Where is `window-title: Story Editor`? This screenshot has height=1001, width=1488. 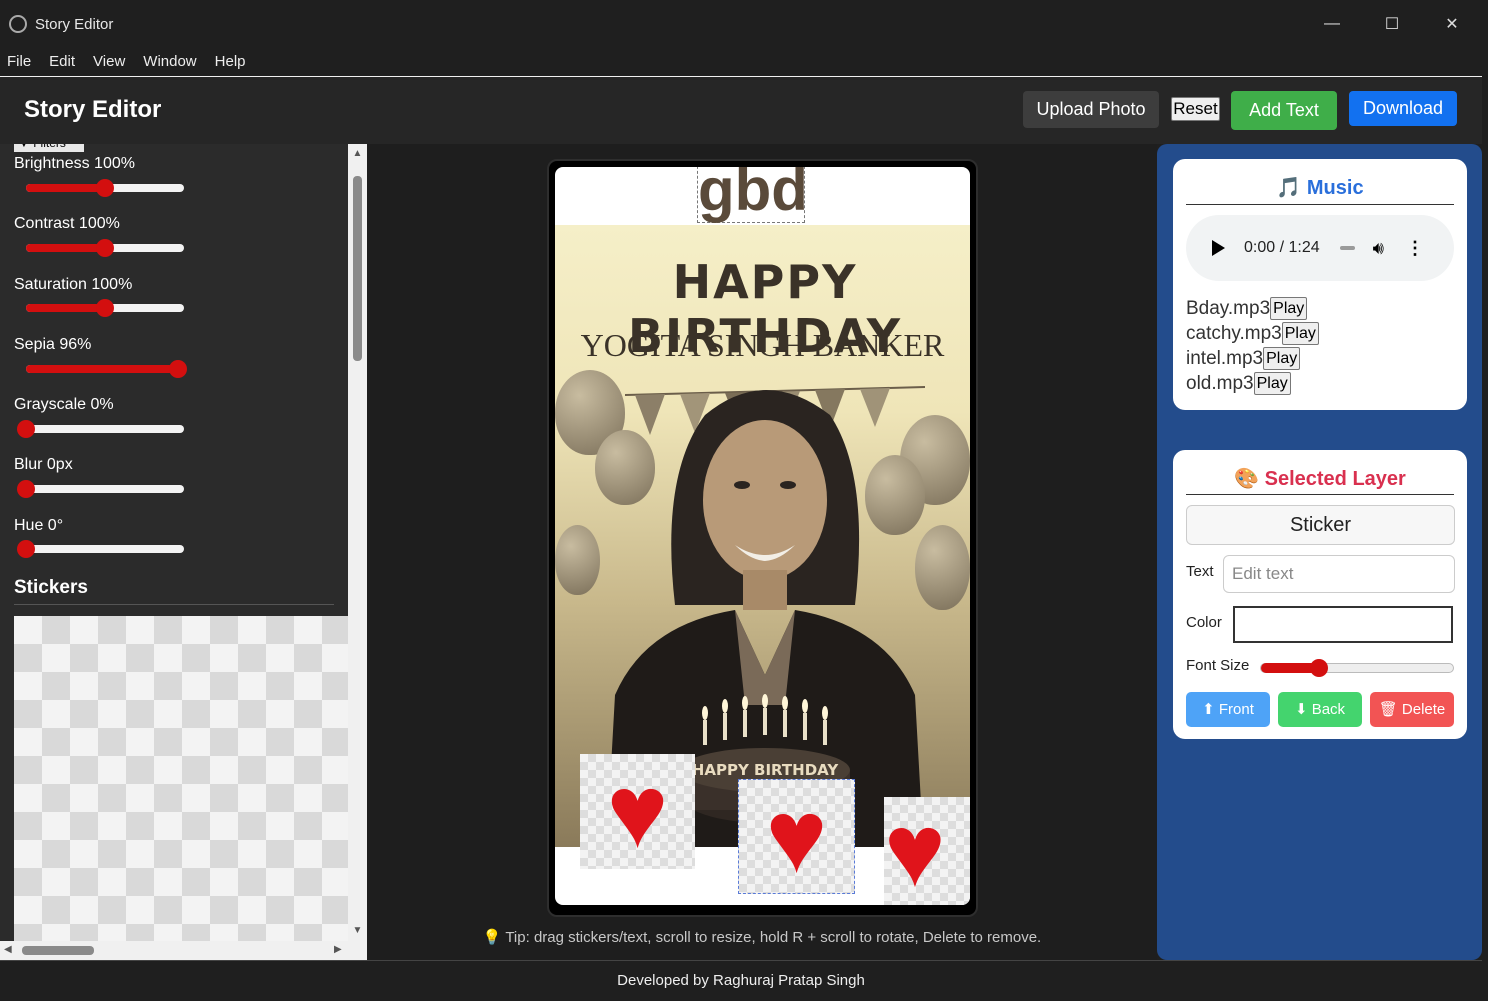 window-title: Story Editor is located at coordinates (74, 24).